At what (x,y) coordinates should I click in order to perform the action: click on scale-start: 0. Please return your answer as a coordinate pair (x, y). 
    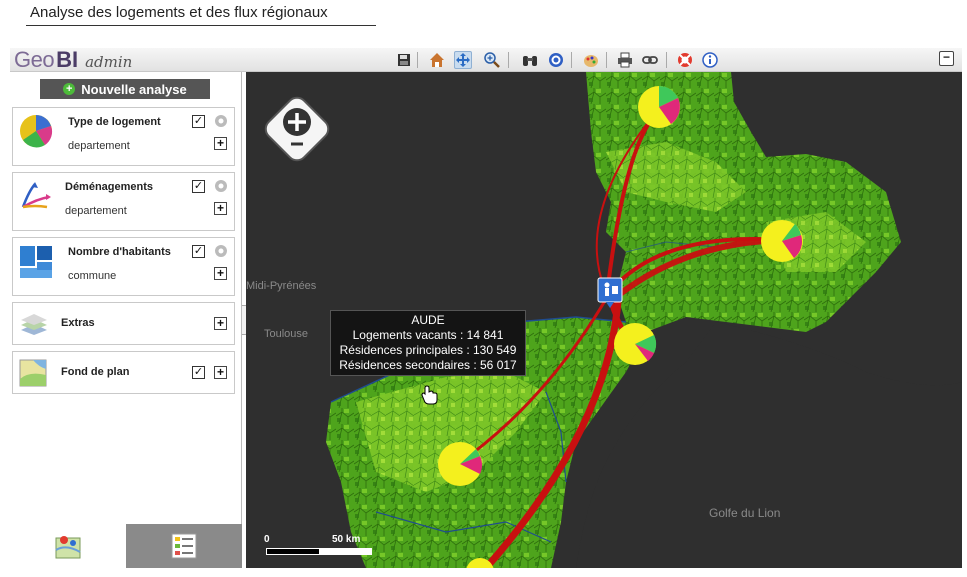
    Looking at the image, I should click on (267, 539).